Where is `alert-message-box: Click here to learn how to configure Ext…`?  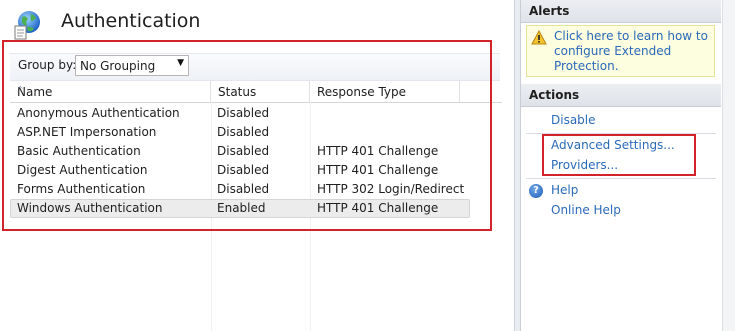
alert-message-box: Click here to learn how to configure Ext… is located at coordinates (620, 51).